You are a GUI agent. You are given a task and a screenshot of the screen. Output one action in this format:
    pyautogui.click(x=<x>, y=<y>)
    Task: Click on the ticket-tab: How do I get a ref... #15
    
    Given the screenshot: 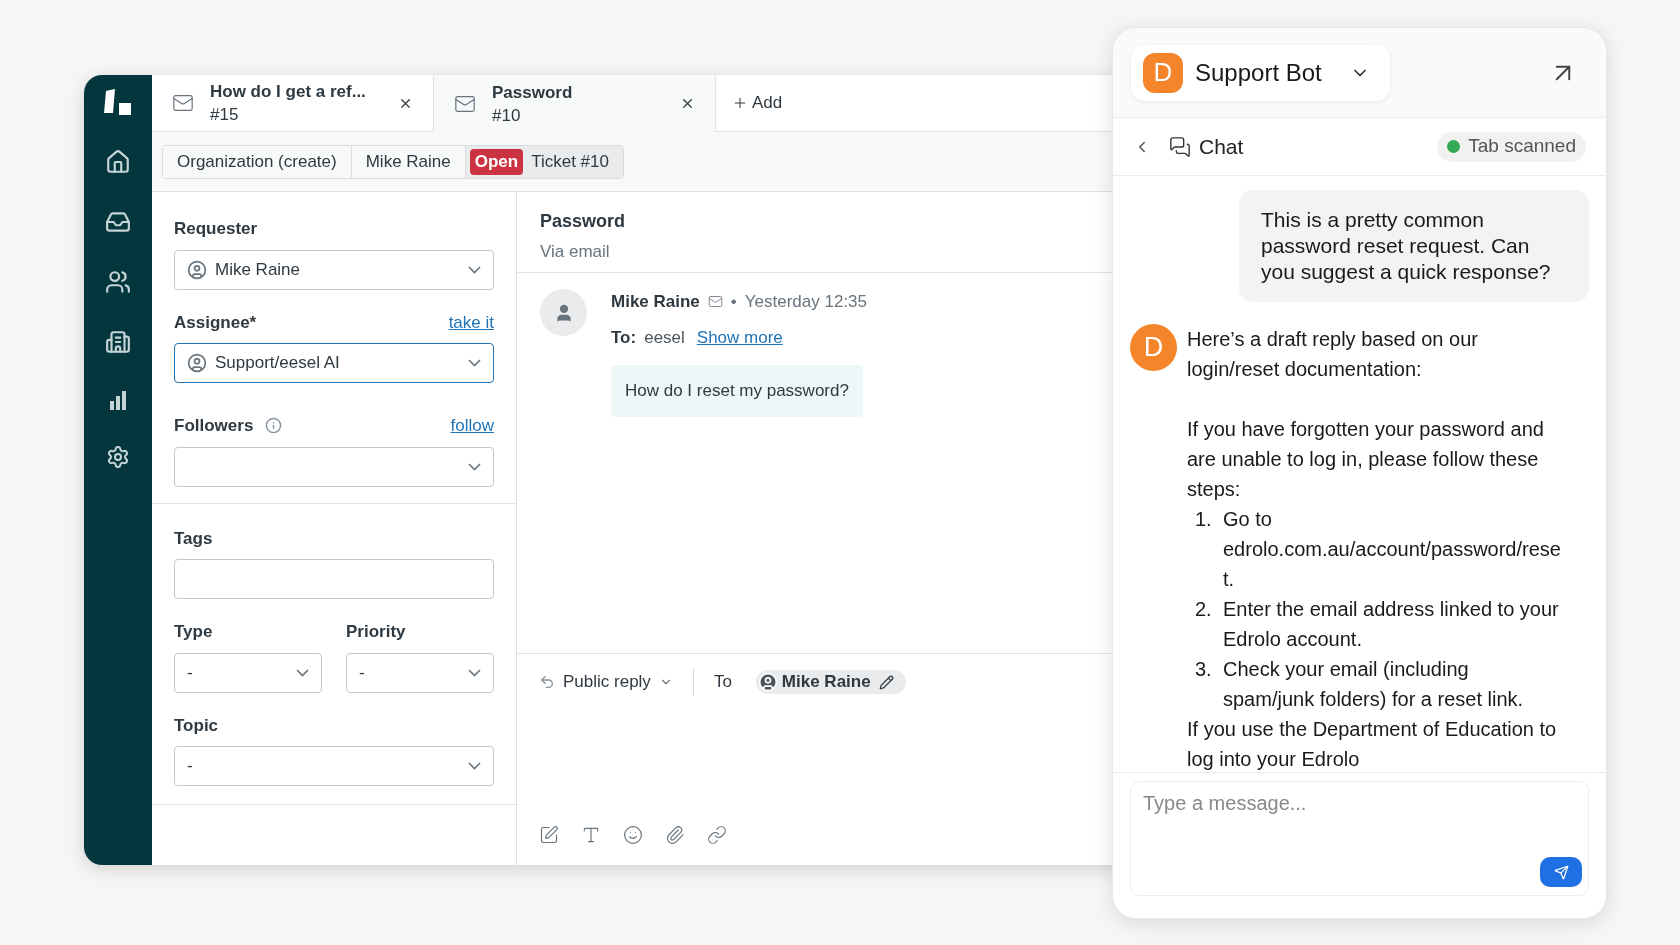 What is the action you would take?
    pyautogui.click(x=293, y=103)
    